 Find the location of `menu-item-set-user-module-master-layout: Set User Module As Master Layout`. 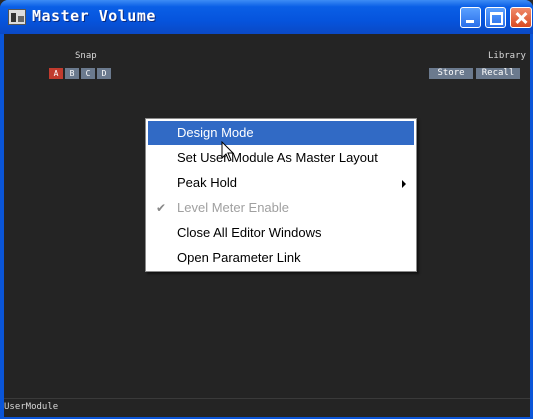

menu-item-set-user-module-master-layout: Set User Module As Master Layout is located at coordinates (281, 158).